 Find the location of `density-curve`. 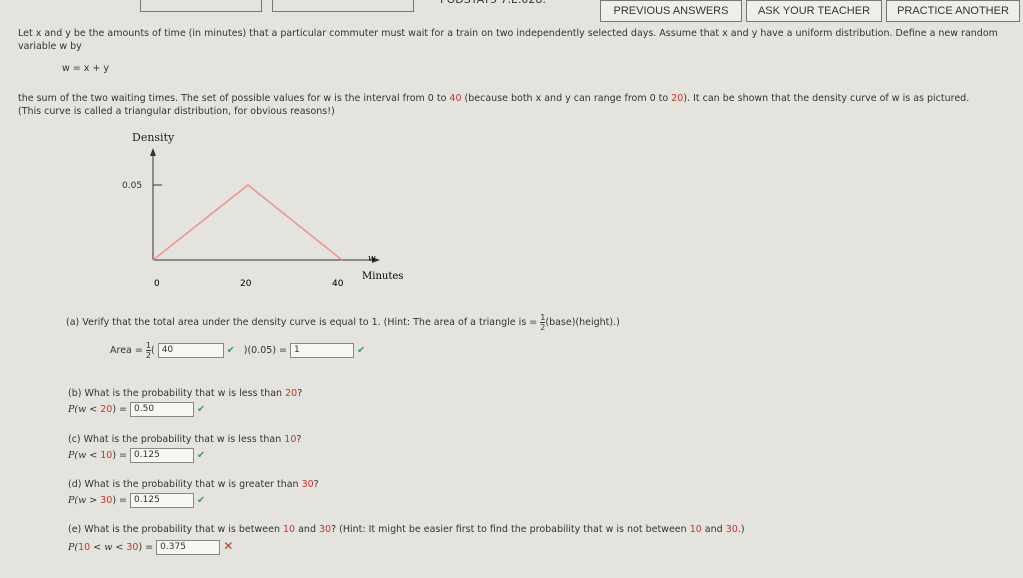

density-curve is located at coordinates (247, 222).